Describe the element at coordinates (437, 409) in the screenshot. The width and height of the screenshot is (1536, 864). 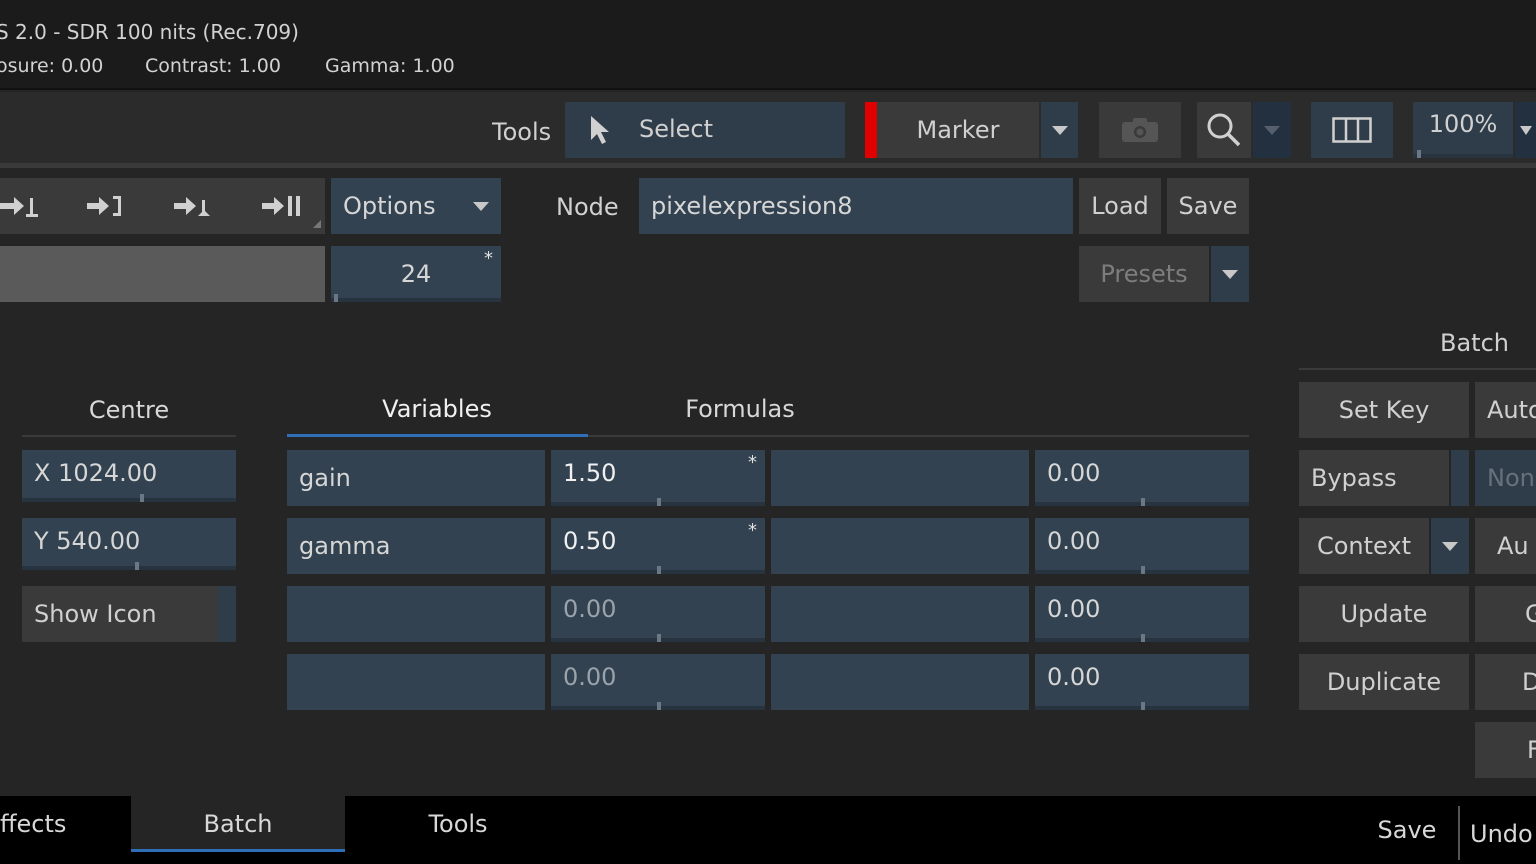
I see `tab-variables: Variables` at that location.